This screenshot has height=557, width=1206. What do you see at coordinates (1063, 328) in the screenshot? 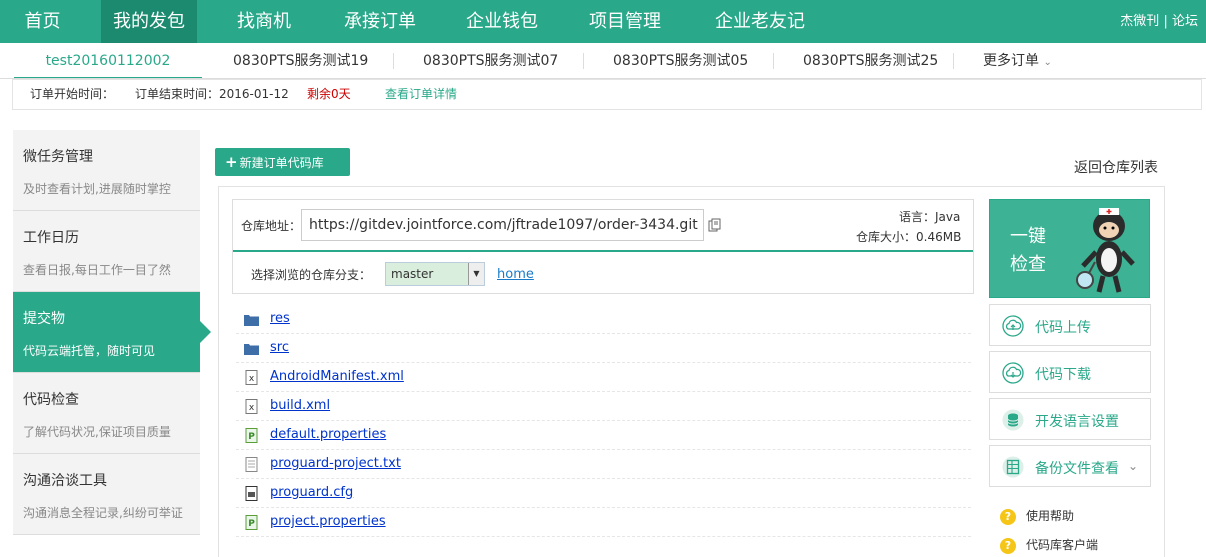
I see `upload-label: 代码上传` at bounding box center [1063, 328].